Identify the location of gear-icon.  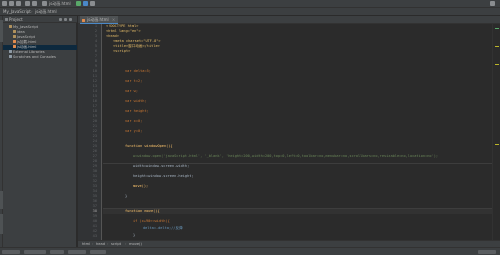
(70, 19).